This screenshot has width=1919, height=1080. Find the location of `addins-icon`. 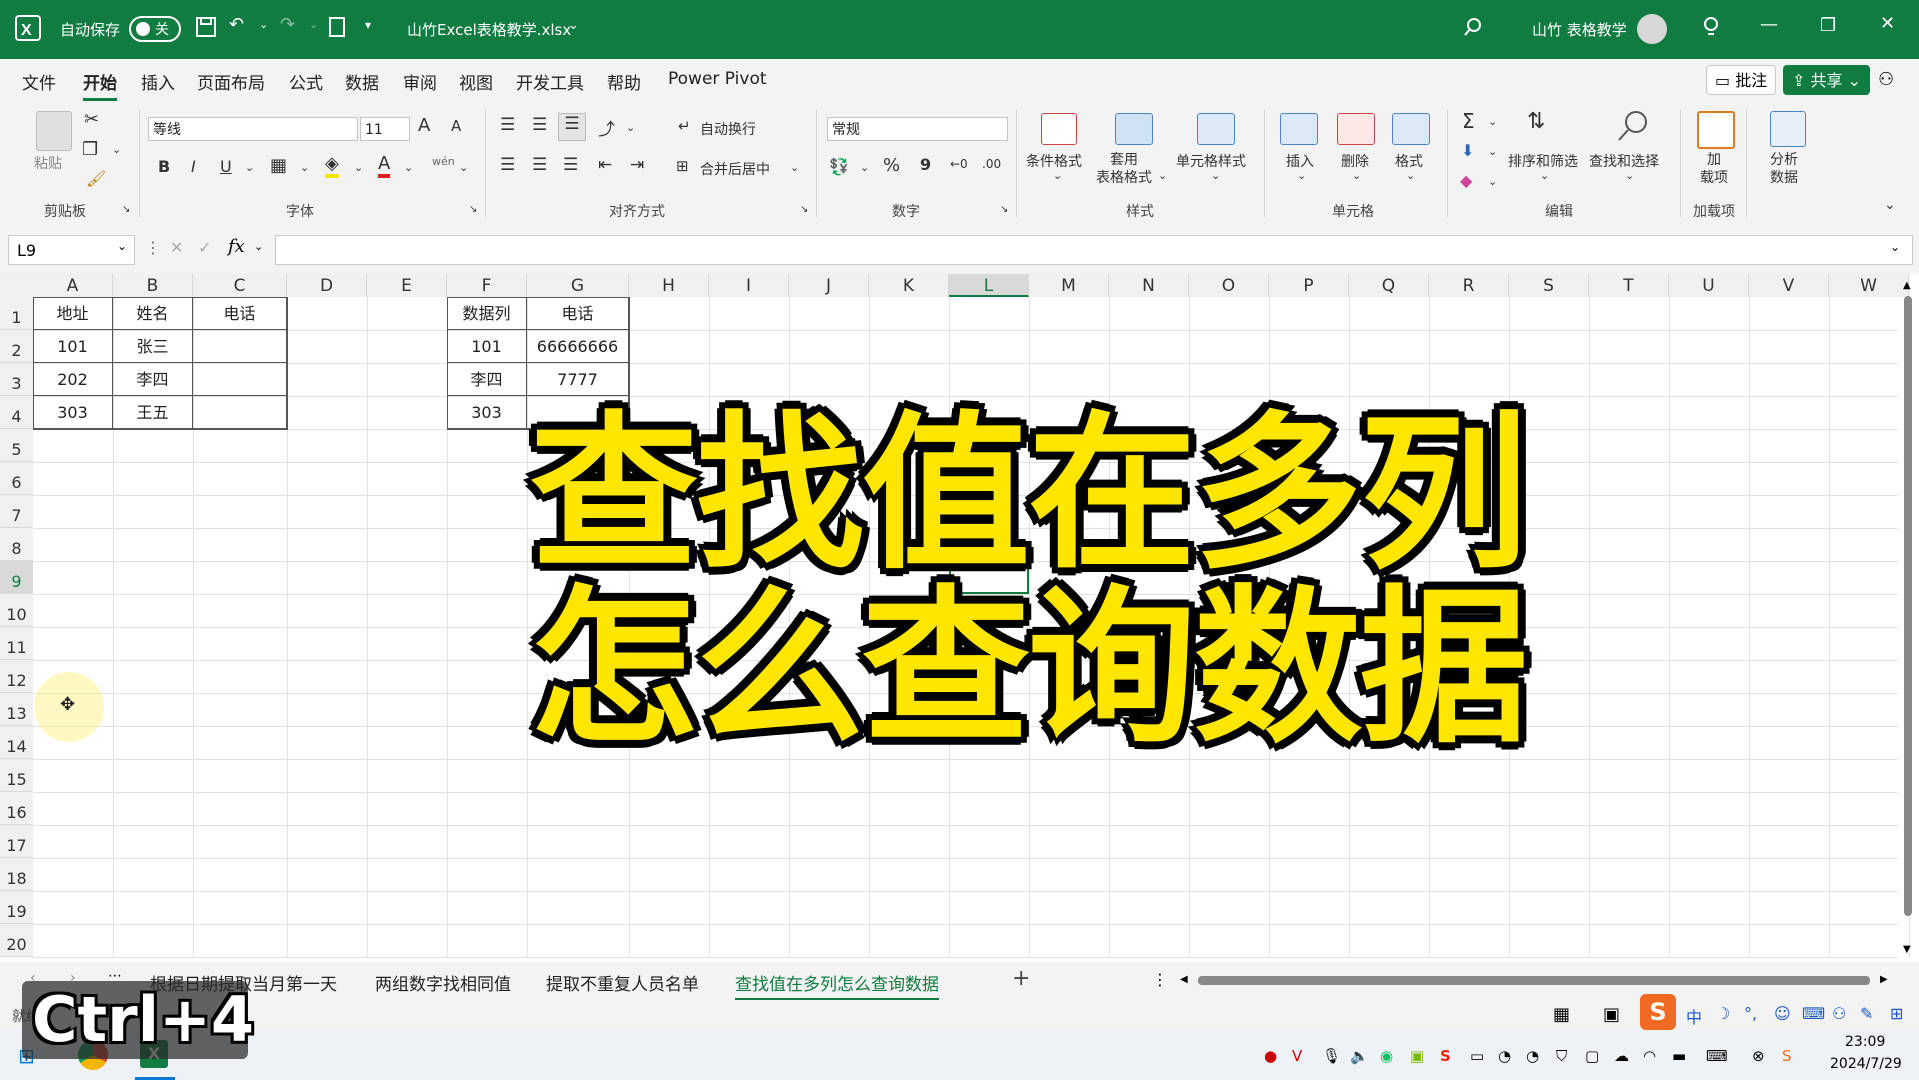

addins-icon is located at coordinates (1716, 130).